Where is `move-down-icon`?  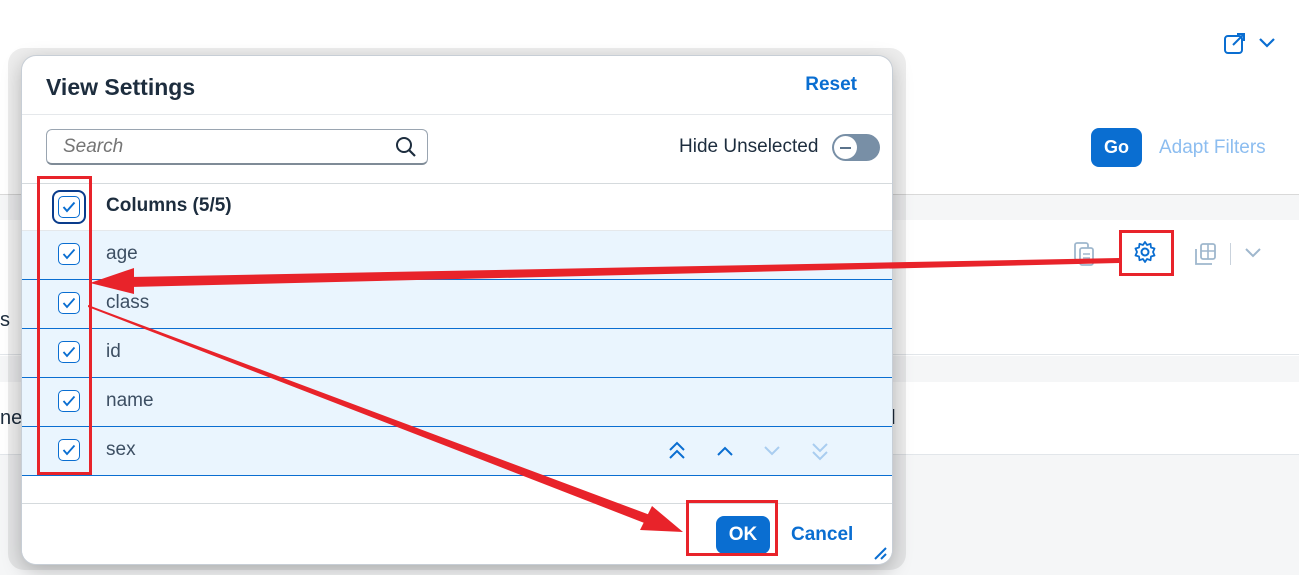 move-down-icon is located at coordinates (772, 451).